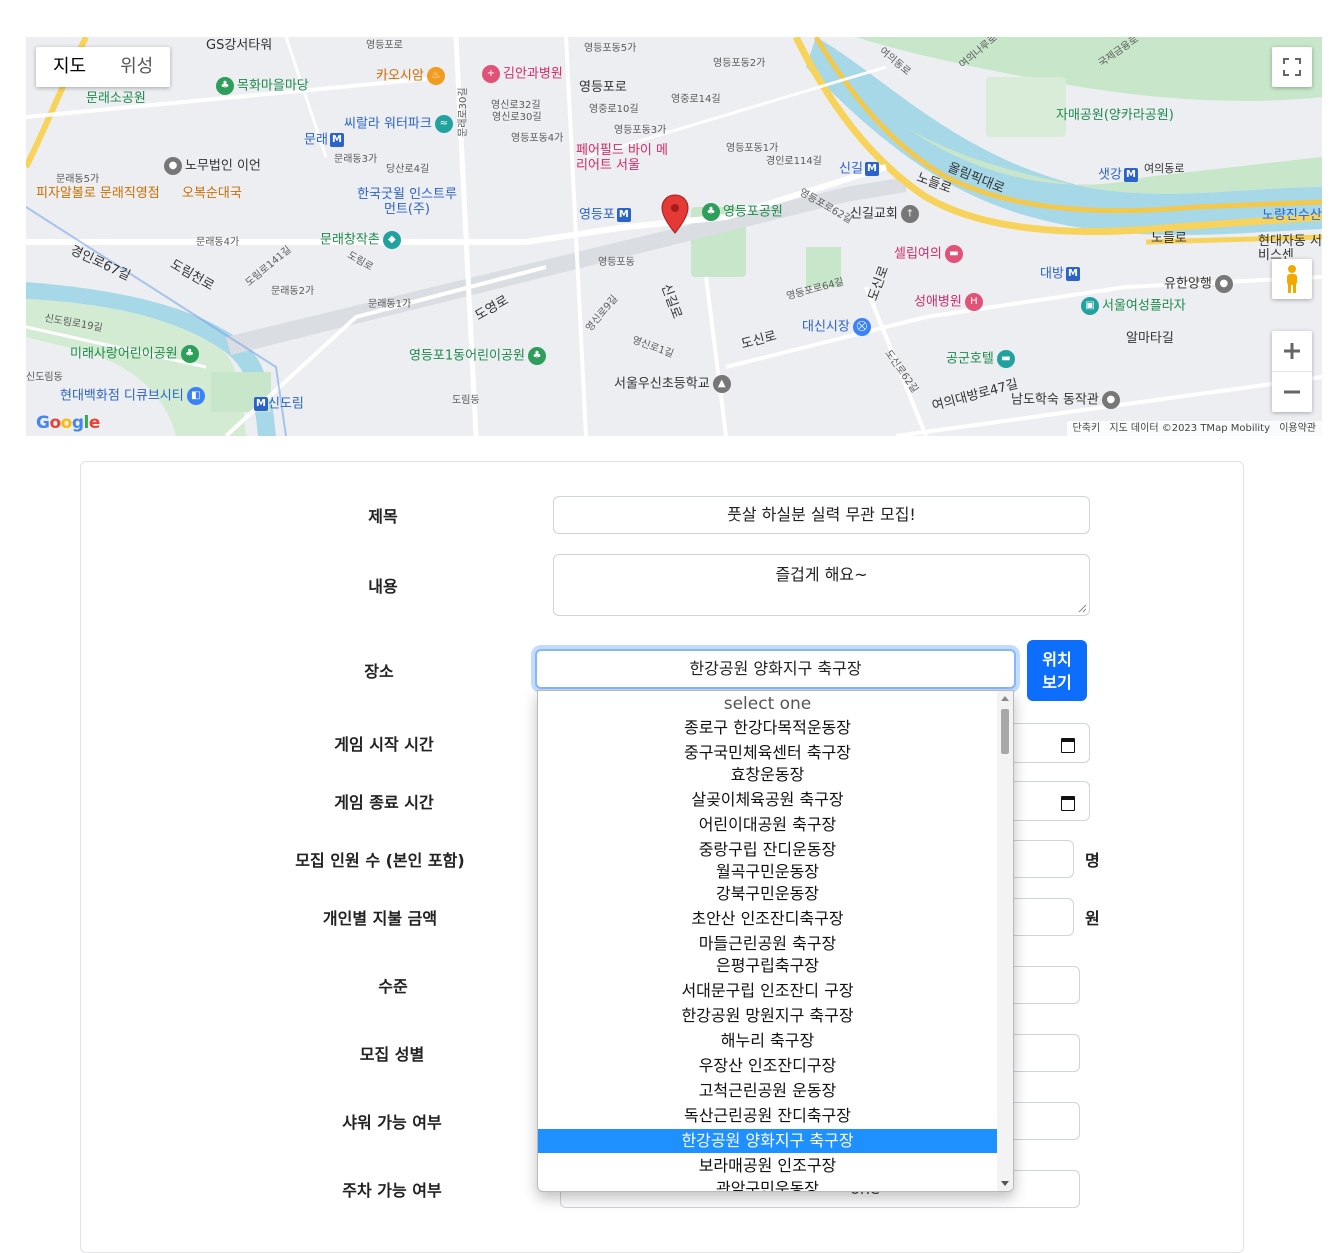 This screenshot has height=1253, width=1342. What do you see at coordinates (407, 202) in the screenshot?
I see `map-label: 한국굿윌 인스트루먼트(주)` at bounding box center [407, 202].